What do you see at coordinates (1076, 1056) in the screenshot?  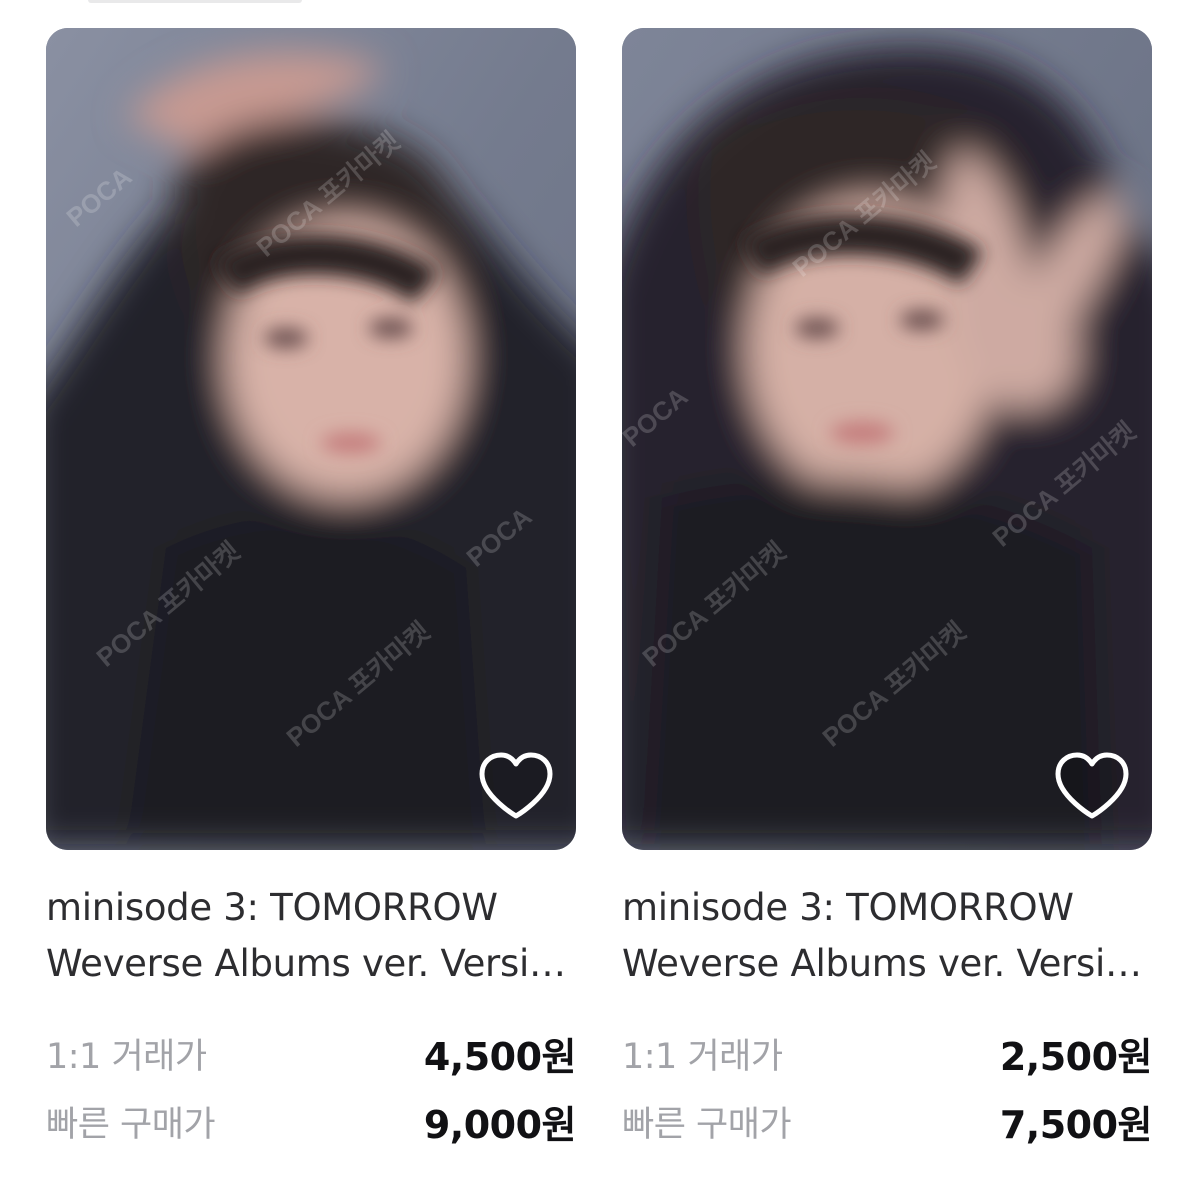 I see `price-value: 2,500원` at bounding box center [1076, 1056].